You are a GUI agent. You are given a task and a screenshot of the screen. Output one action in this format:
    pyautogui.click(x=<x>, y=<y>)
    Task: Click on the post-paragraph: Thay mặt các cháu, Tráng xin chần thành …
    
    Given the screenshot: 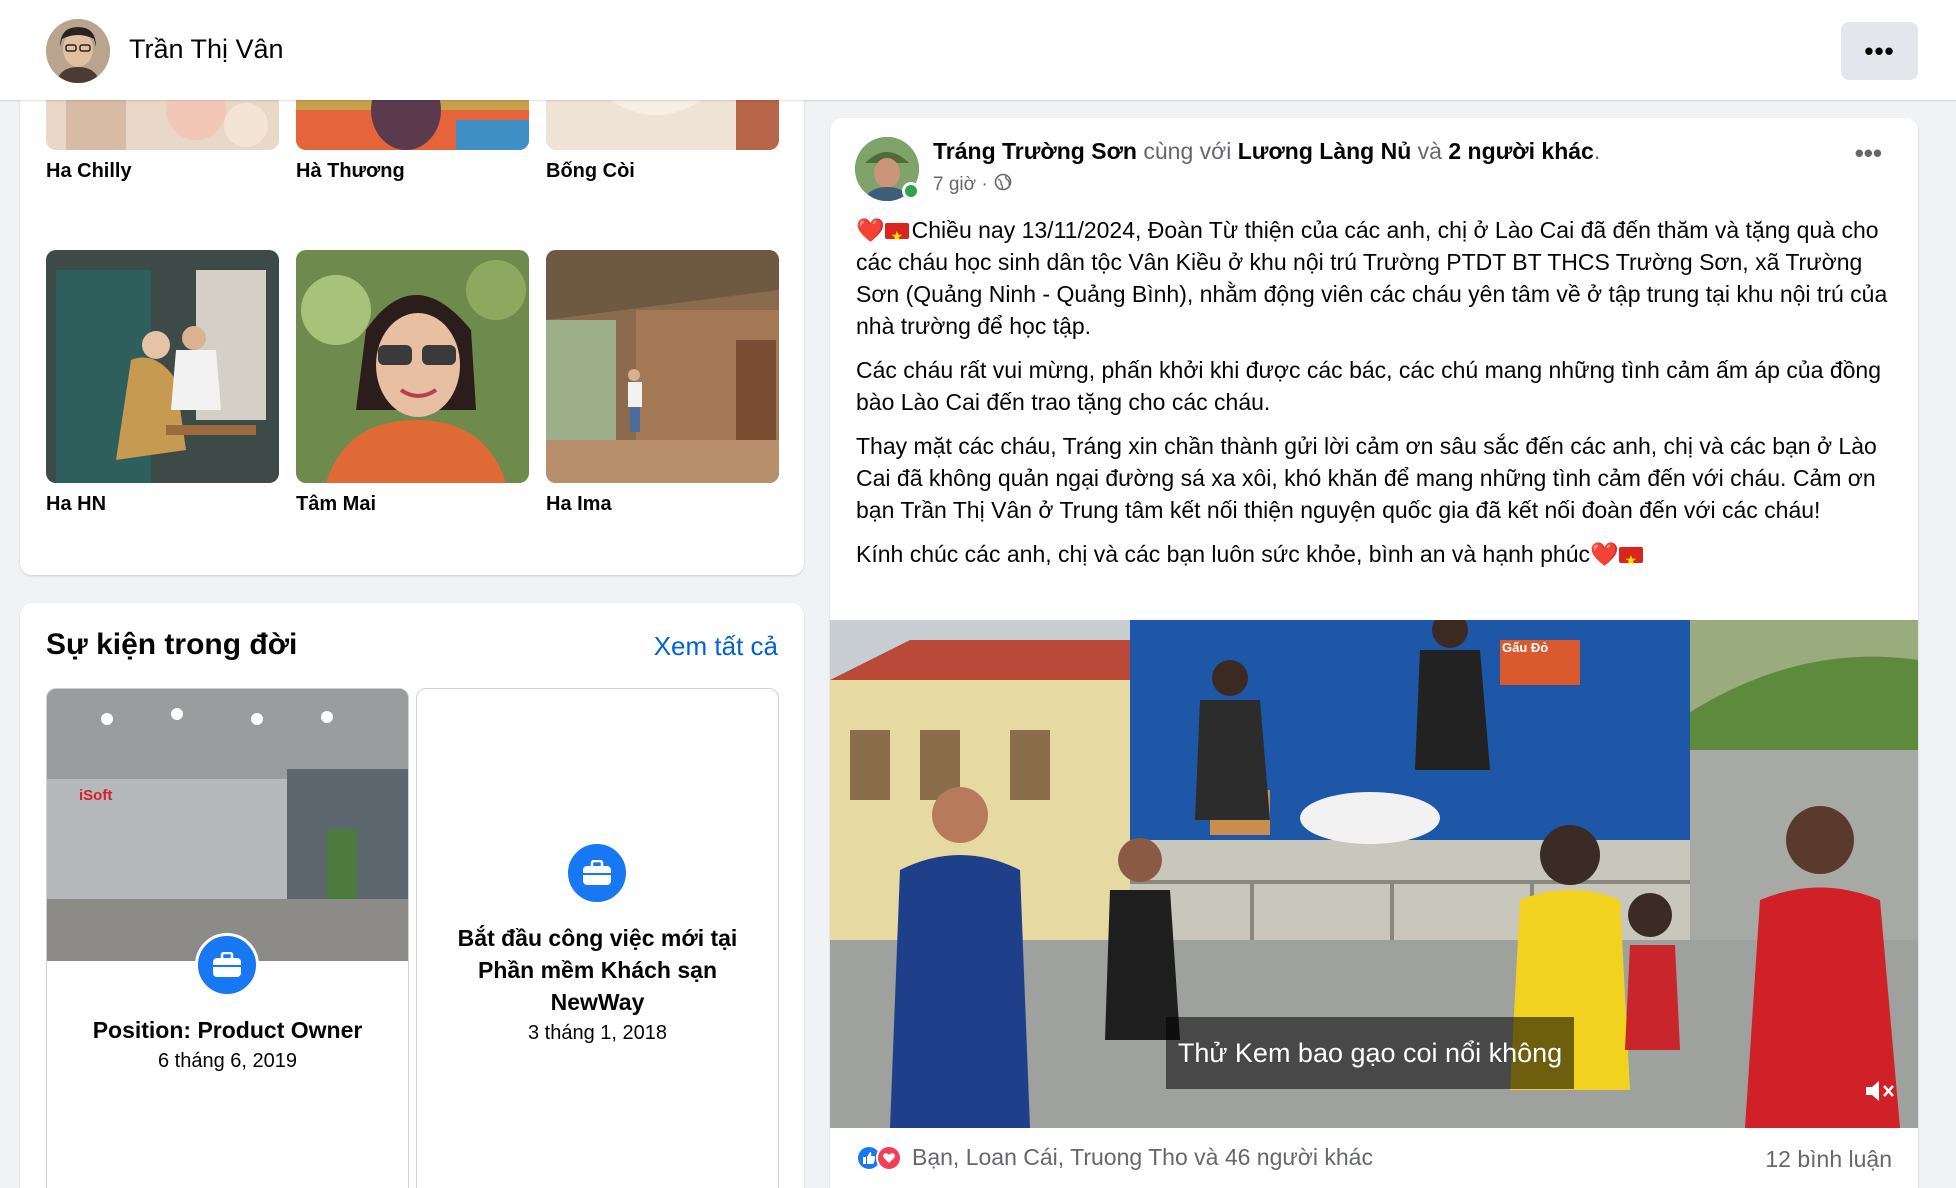 What is the action you would take?
    pyautogui.click(x=1366, y=478)
    